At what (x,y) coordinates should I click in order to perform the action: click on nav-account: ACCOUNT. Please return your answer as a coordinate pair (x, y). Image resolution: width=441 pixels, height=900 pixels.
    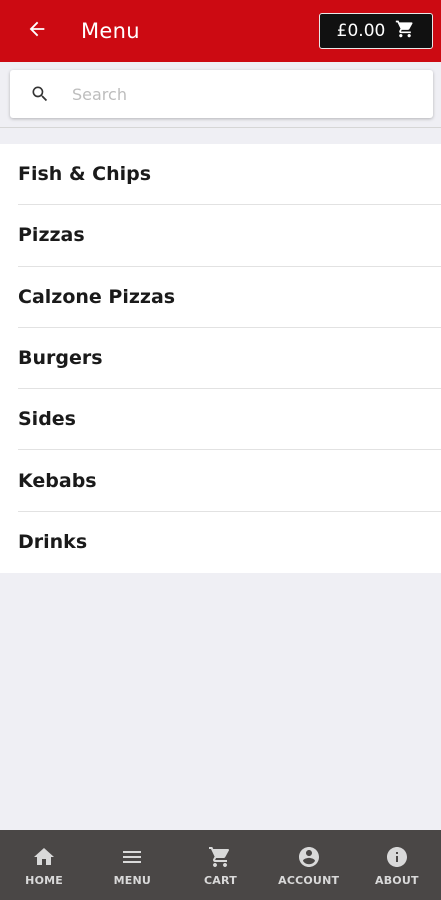
    Looking at the image, I should click on (309, 865).